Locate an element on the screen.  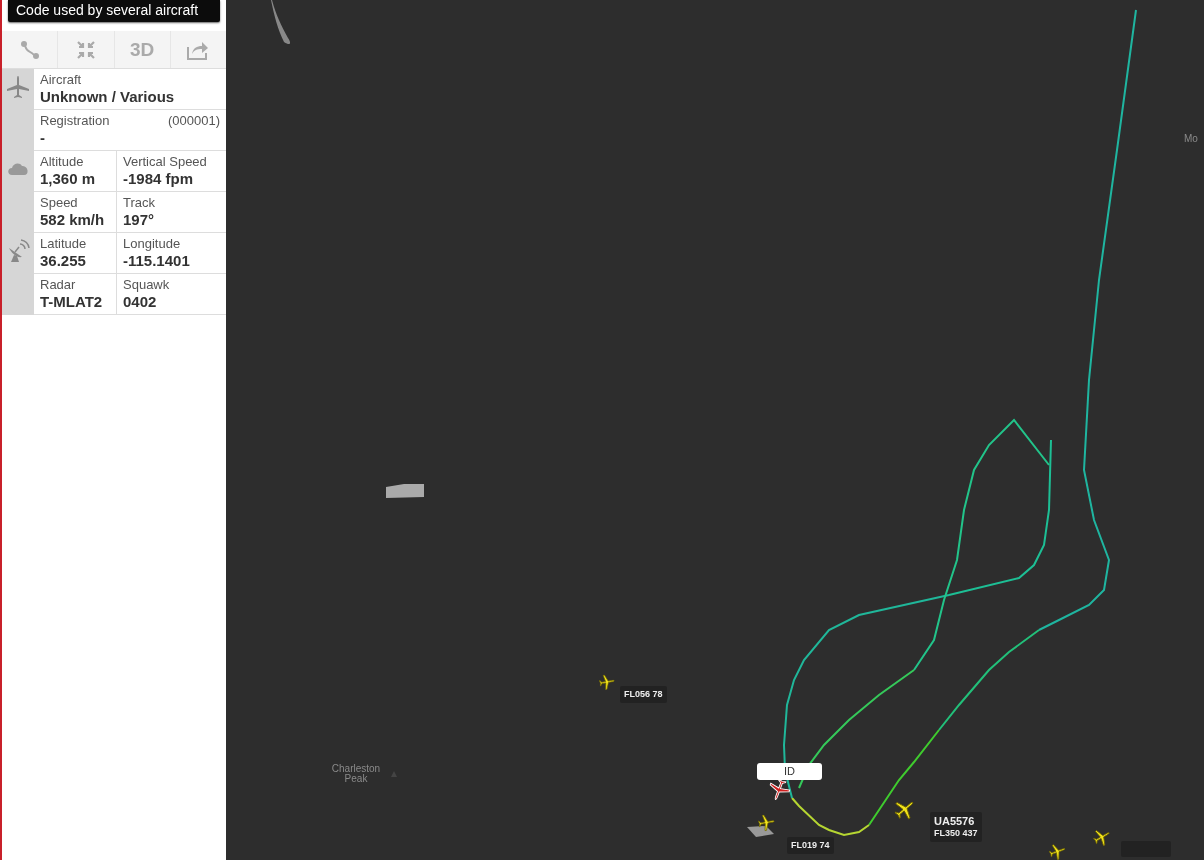
field-value: Unknown / Various is located at coordinates (108, 96).